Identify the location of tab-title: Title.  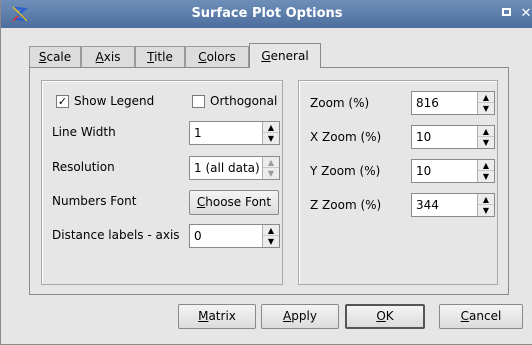
(160, 56).